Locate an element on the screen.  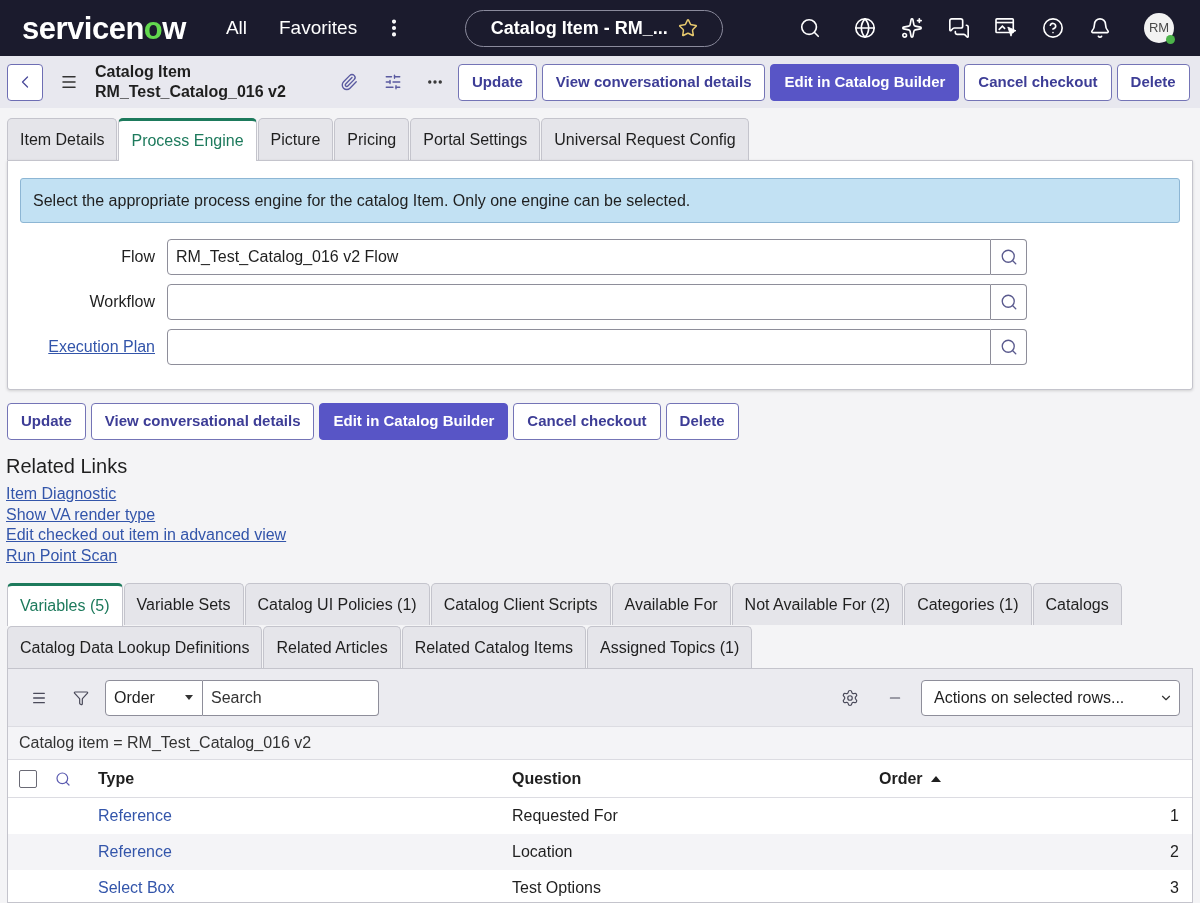
filter-breadcrumb: Catalog item = RM_Test_Catalog_016 v2 is located at coordinates (165, 743).